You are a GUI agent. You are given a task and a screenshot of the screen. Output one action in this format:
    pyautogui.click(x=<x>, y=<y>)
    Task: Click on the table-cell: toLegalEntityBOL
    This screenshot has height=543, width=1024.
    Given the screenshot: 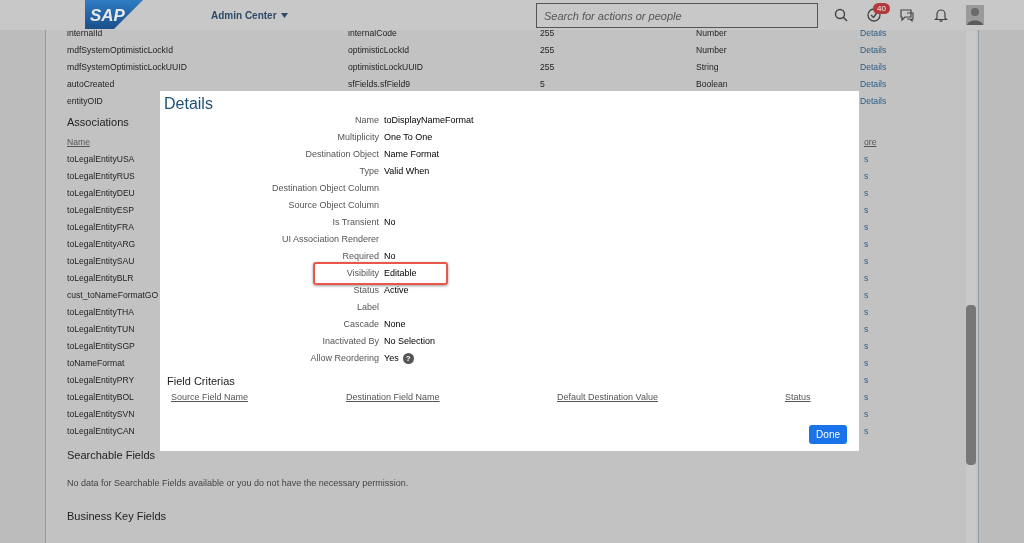 What is the action you would take?
    pyautogui.click(x=100, y=397)
    